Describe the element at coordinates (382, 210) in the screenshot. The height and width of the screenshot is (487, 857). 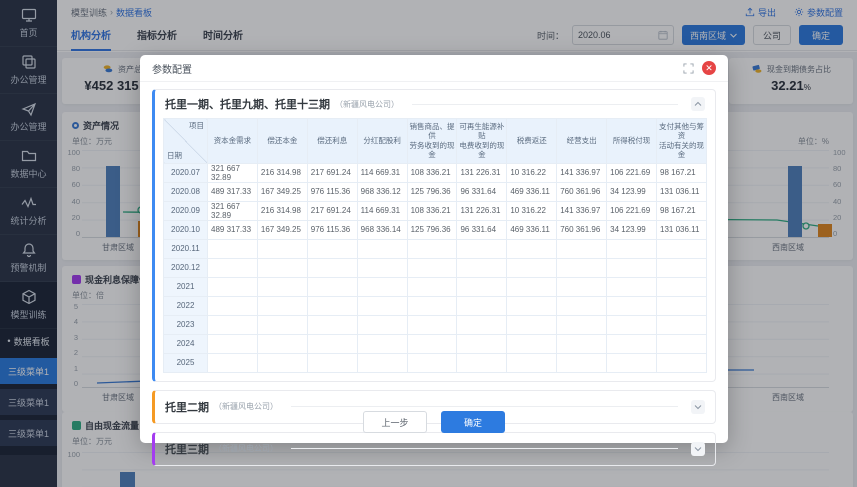
I see `value-cell: 114 669.31` at that location.